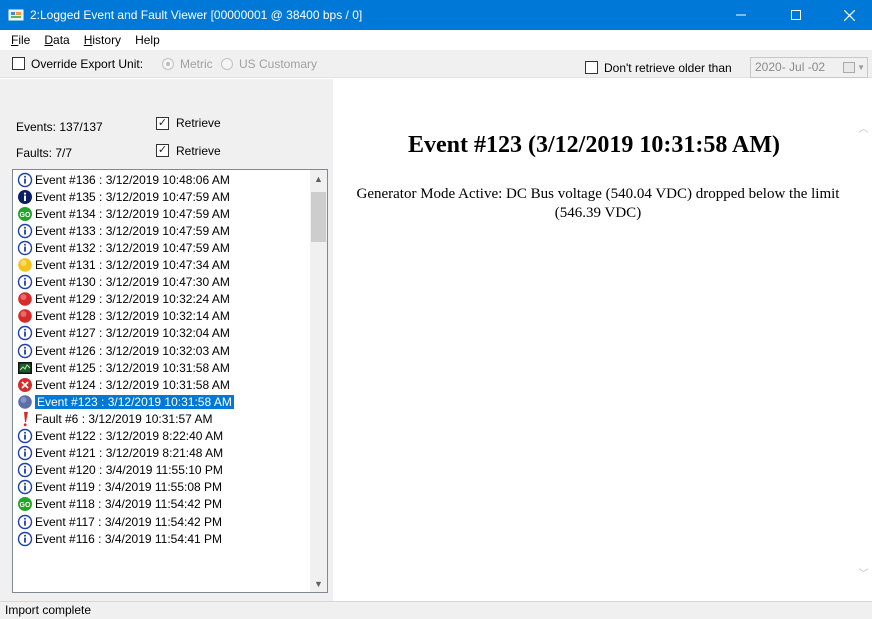 This screenshot has height=619, width=872. What do you see at coordinates (129, 504) in the screenshot?
I see `list-item-label: Event #118 : 3/4/2019 11:54:42 PM` at bounding box center [129, 504].